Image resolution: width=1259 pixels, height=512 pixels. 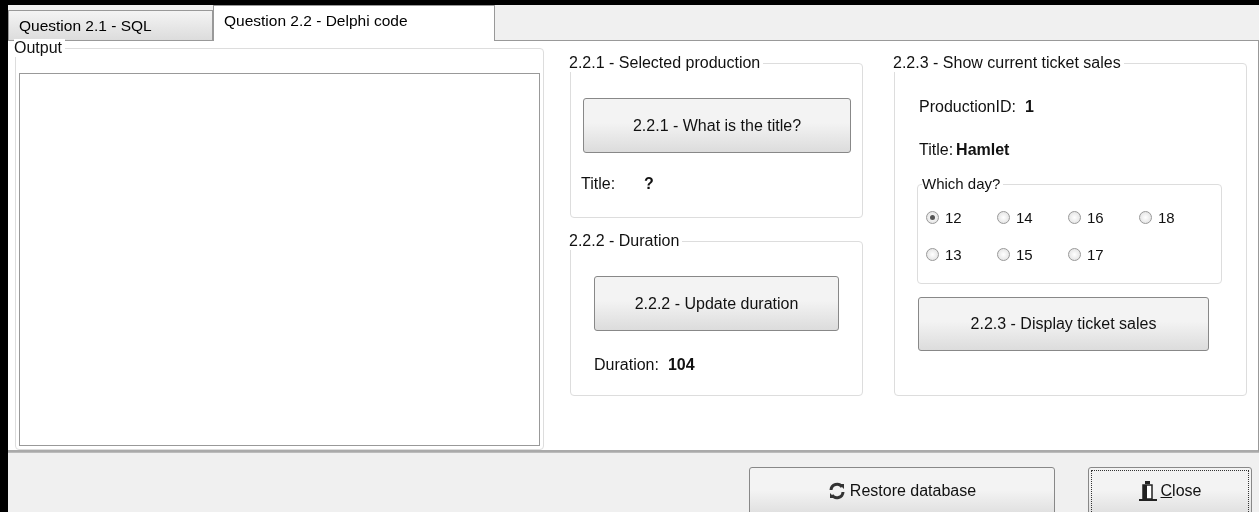 I want to click on radio-label: 13, so click(x=953, y=254).